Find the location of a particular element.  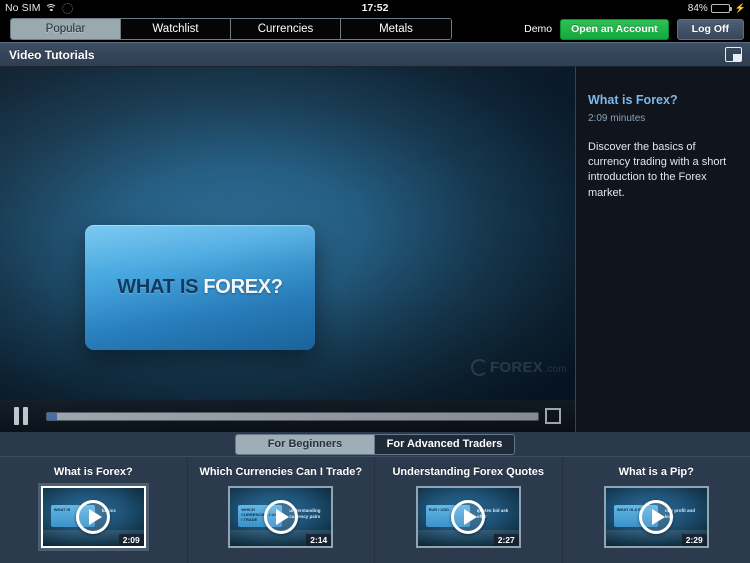

tab-popular: Popular is located at coordinates (66, 29).